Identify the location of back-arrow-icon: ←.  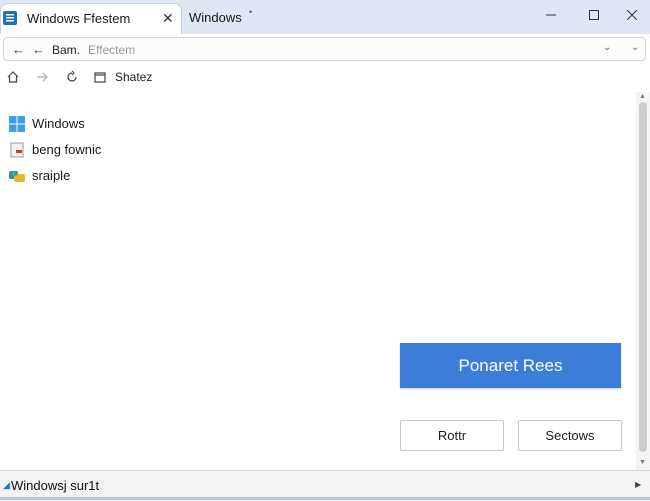
(18, 49).